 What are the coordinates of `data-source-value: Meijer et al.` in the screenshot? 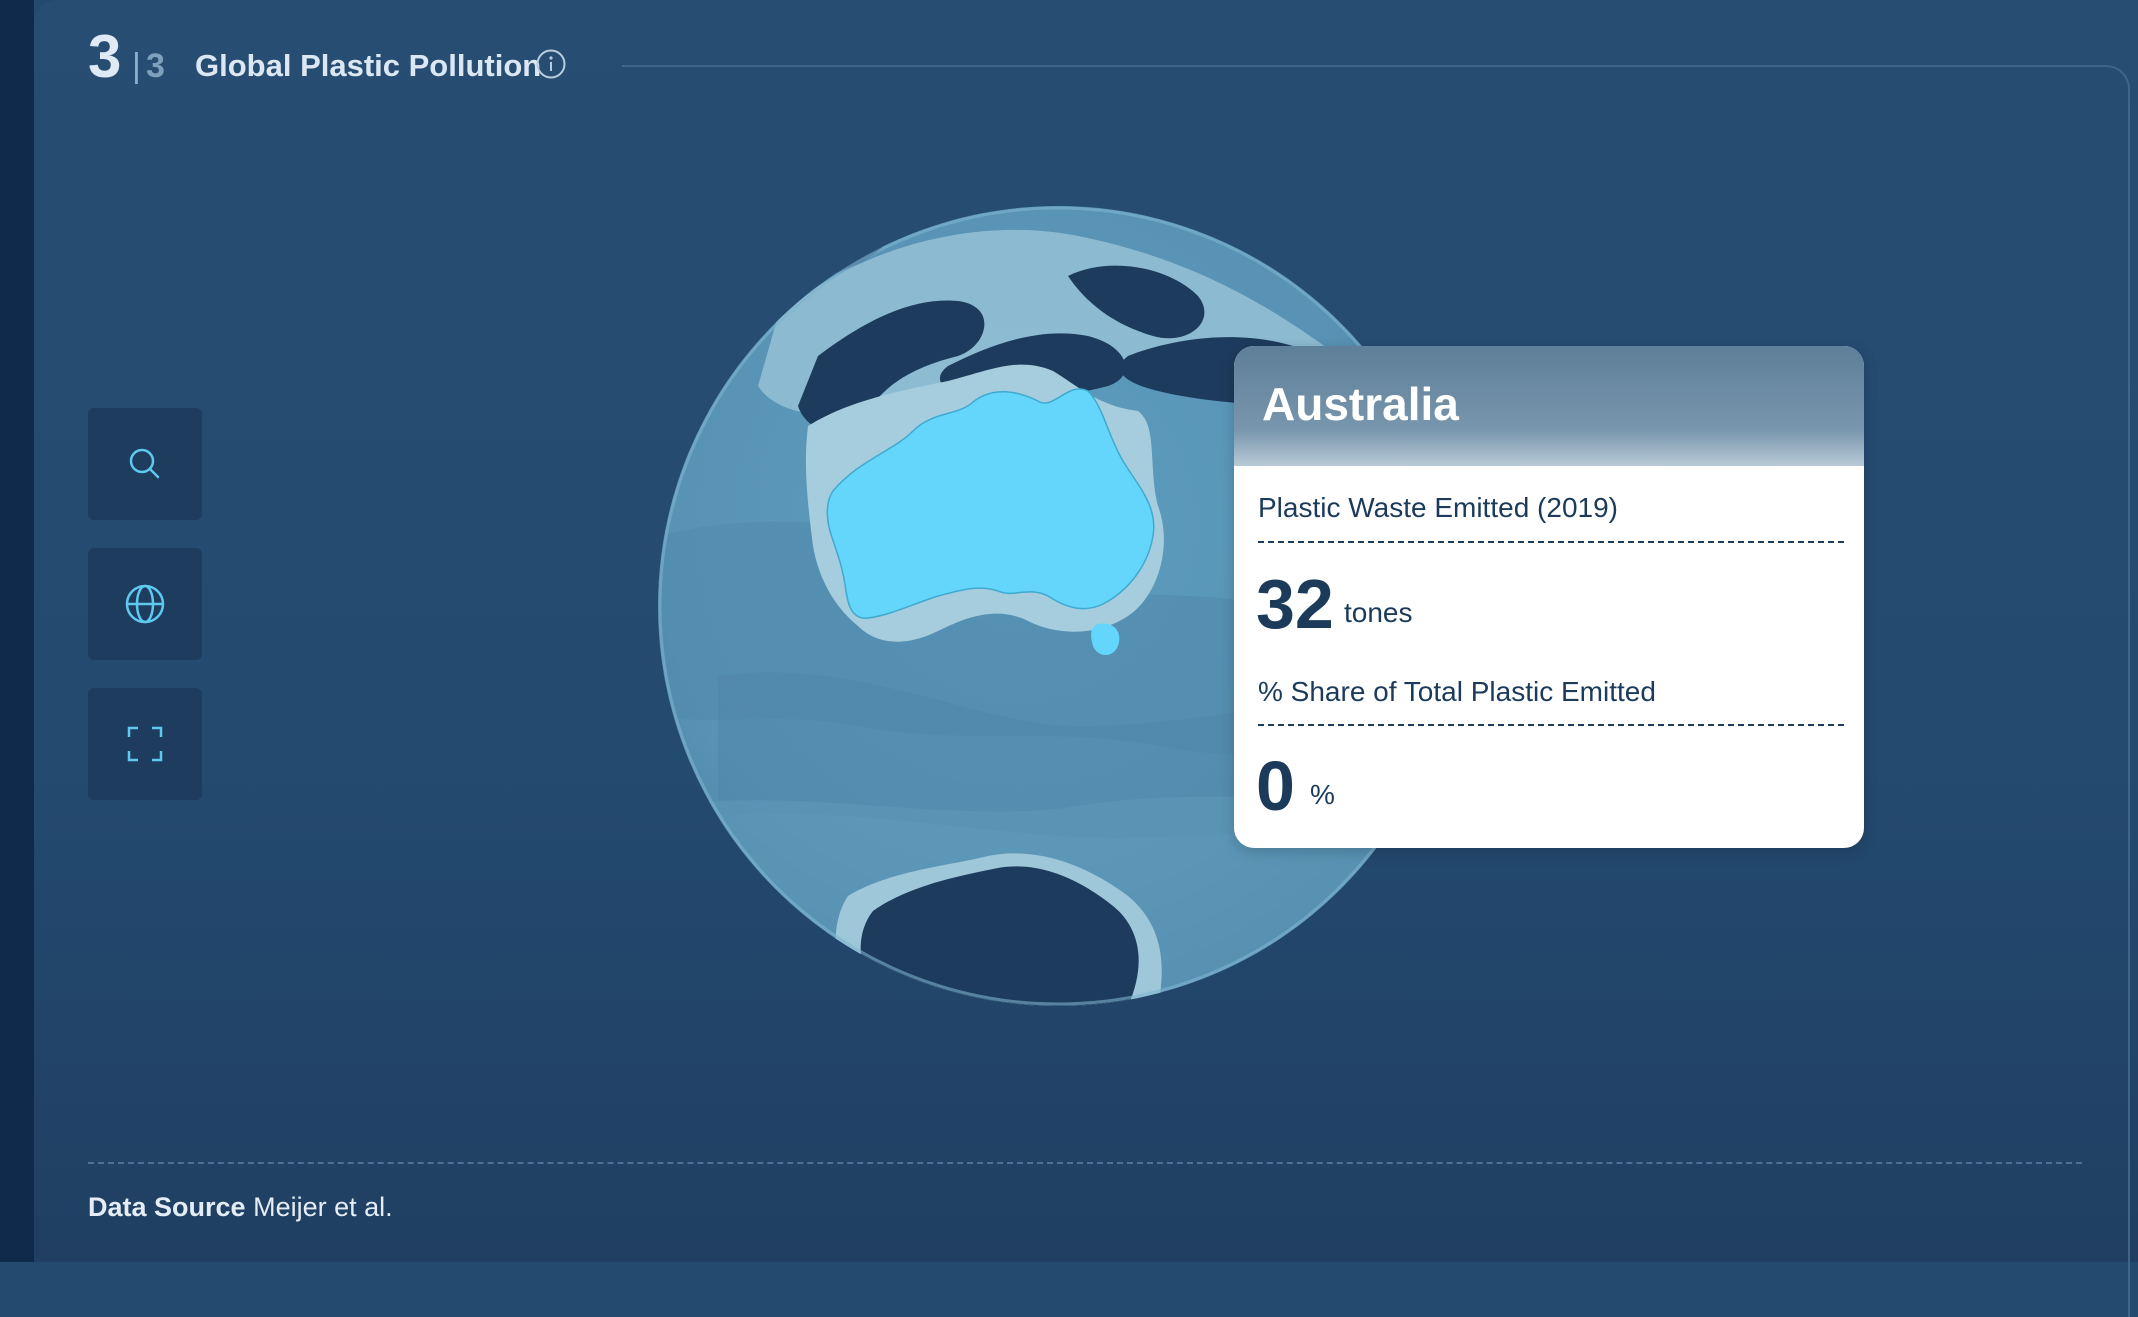 It's located at (323, 1207).